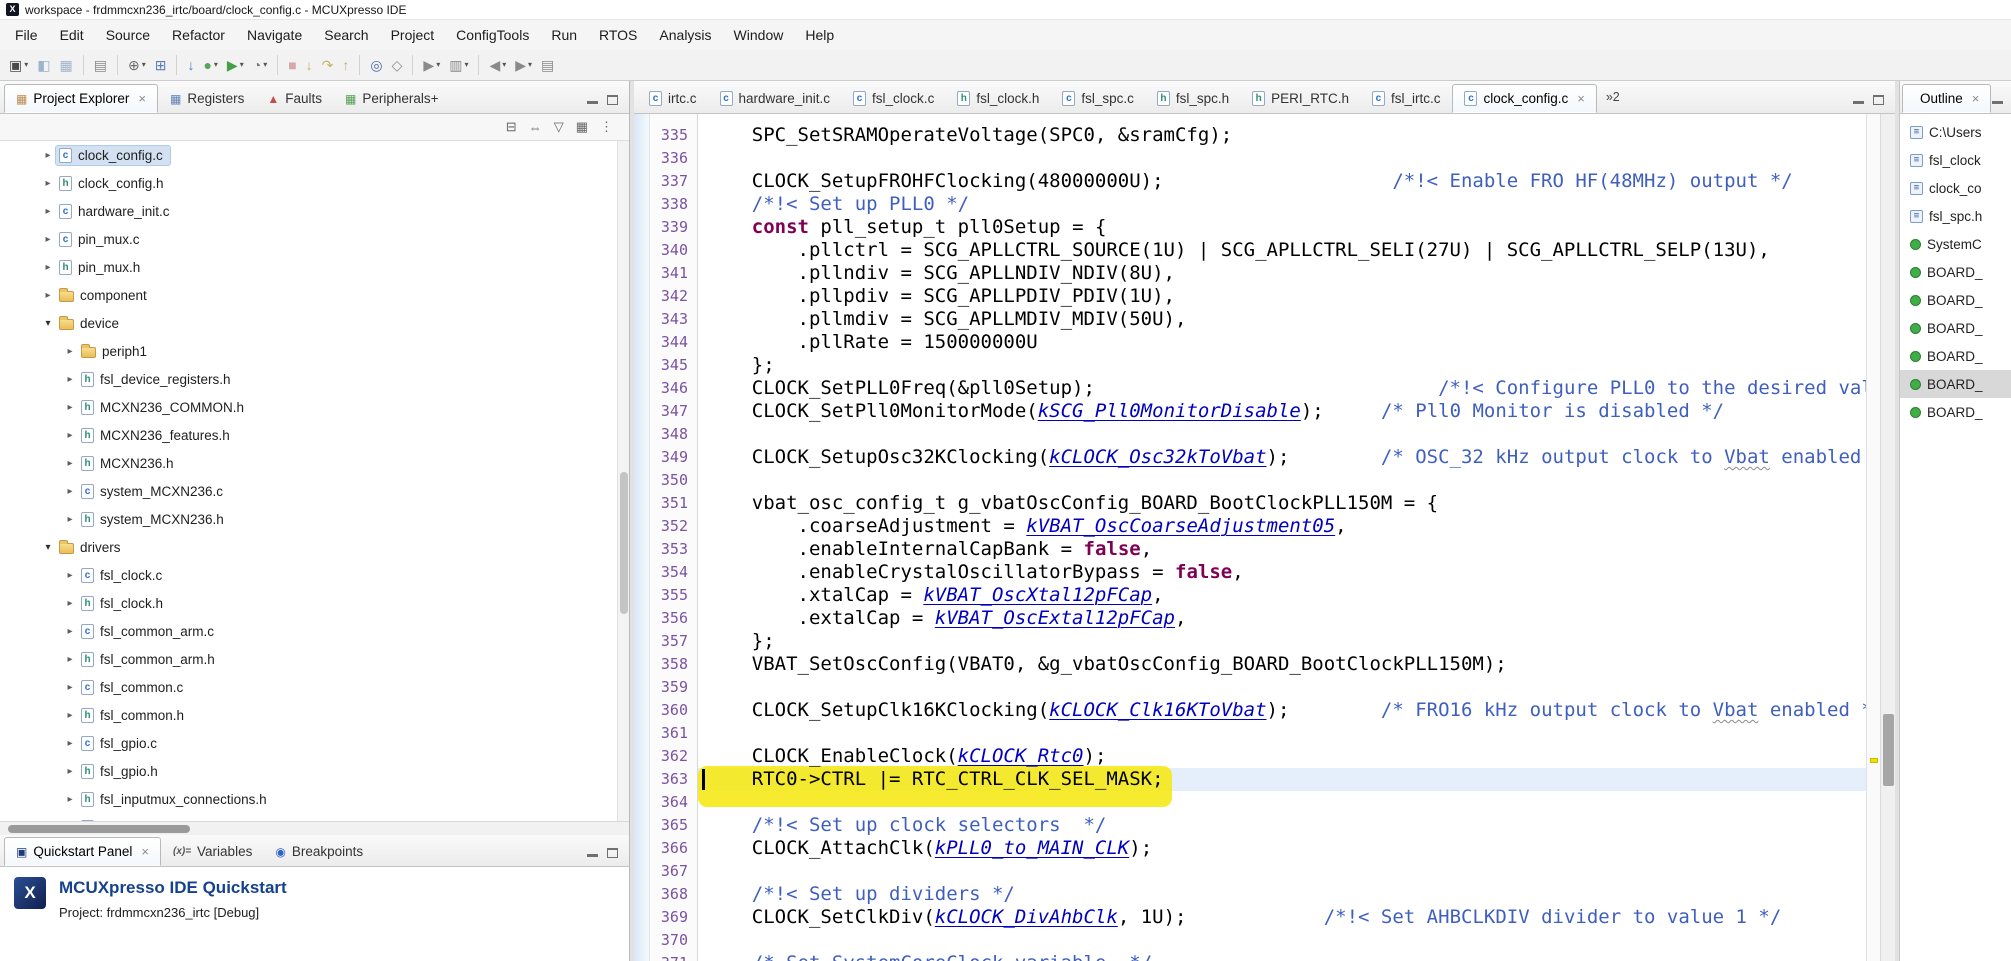 Image resolution: width=2011 pixels, height=961 pixels. What do you see at coordinates (18, 65) in the screenshot?
I see `new-wizard-icon: ▣ ▾` at bounding box center [18, 65].